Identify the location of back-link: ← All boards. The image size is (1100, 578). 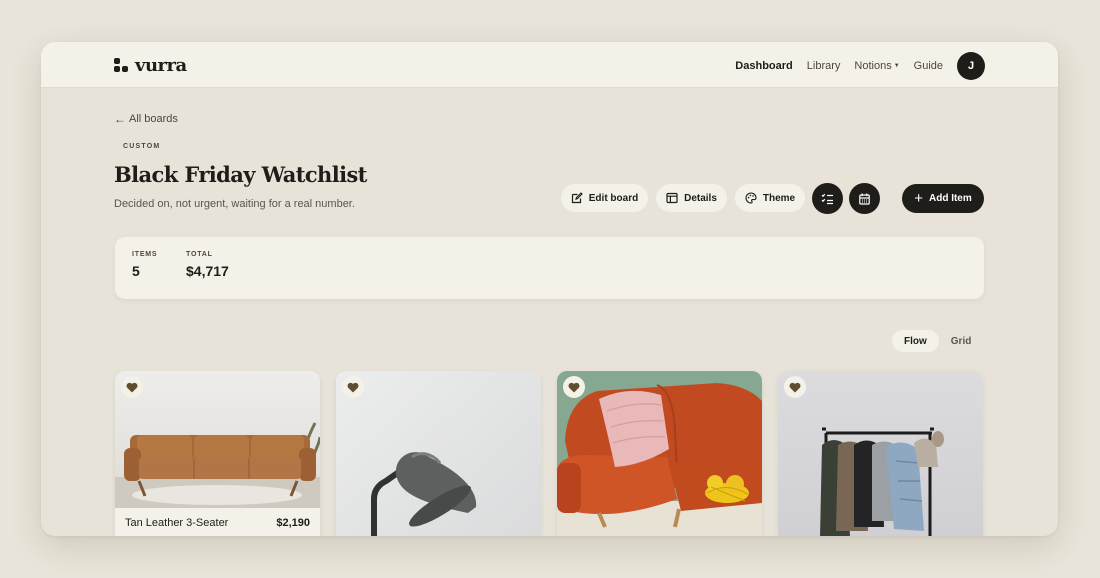
(146, 119).